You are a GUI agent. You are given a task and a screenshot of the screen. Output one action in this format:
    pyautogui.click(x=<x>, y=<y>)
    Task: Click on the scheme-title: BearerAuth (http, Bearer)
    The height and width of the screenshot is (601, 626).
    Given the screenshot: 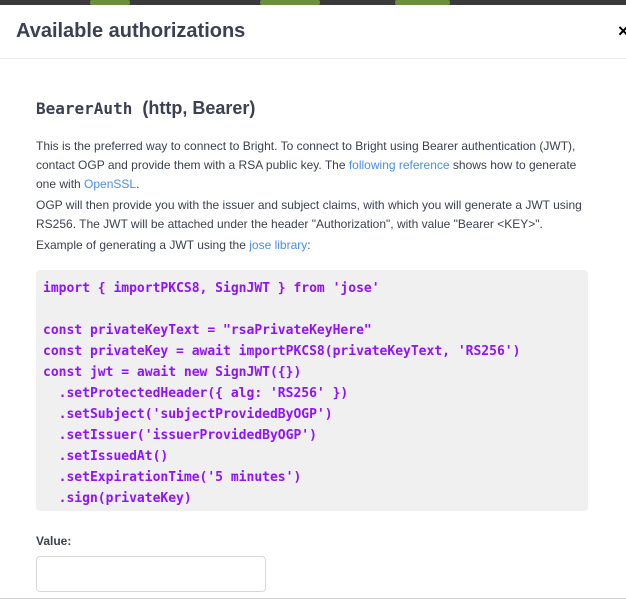 What is the action you would take?
    pyautogui.click(x=145, y=108)
    